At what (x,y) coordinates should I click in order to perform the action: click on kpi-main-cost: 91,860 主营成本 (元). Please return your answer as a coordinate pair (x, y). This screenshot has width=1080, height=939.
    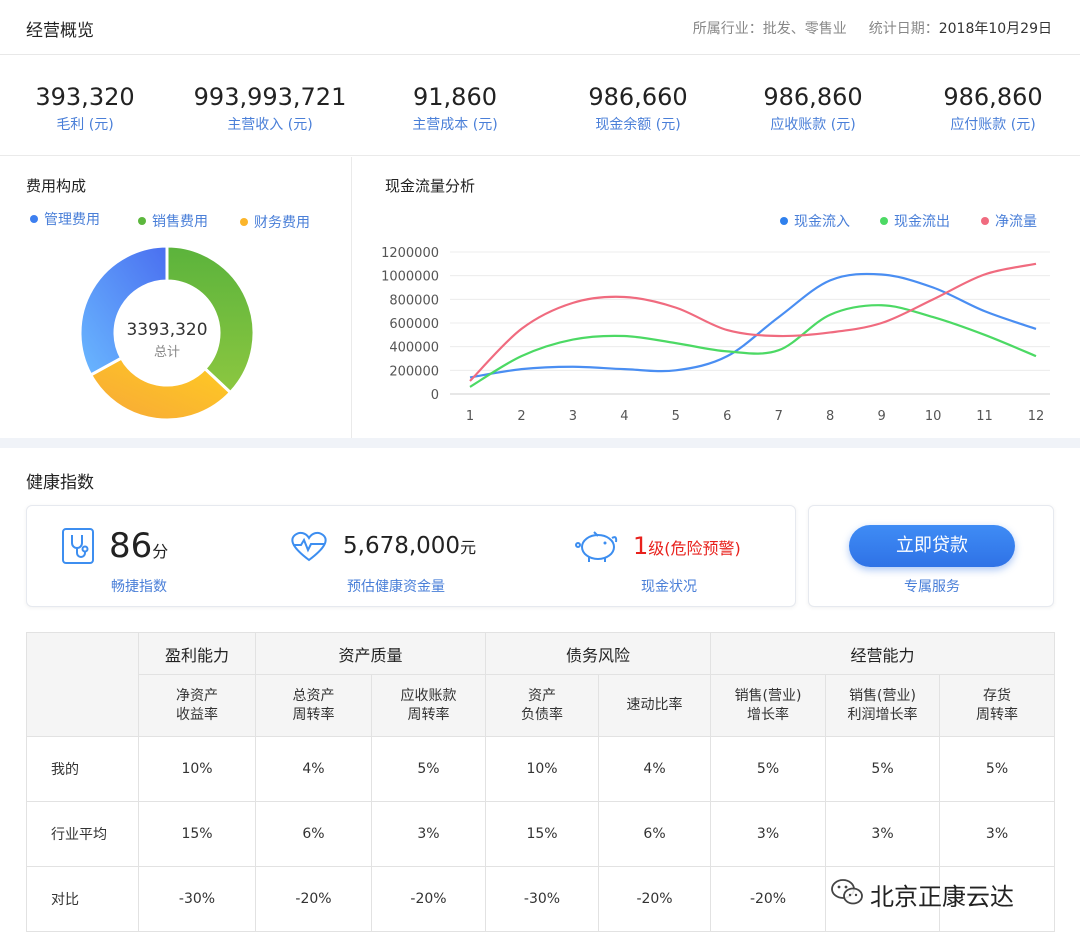
    Looking at the image, I should click on (455, 108).